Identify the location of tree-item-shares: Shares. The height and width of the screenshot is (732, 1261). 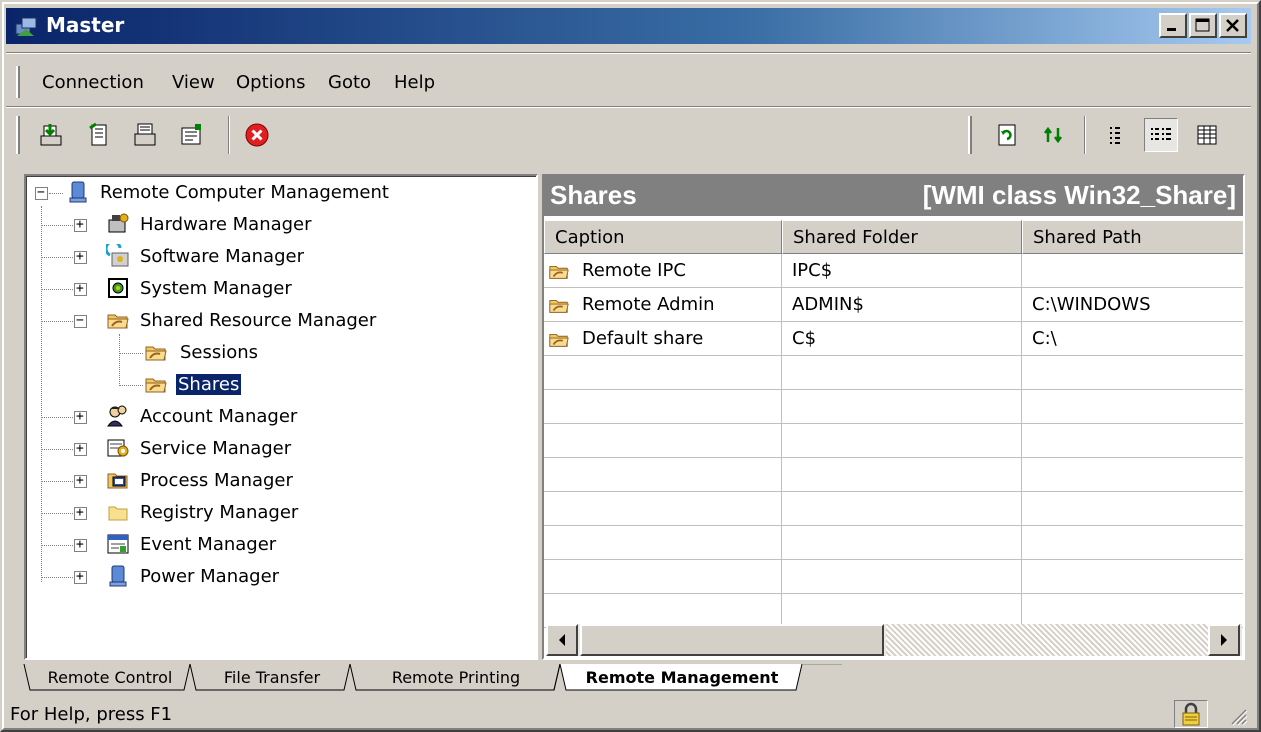
(276, 385).